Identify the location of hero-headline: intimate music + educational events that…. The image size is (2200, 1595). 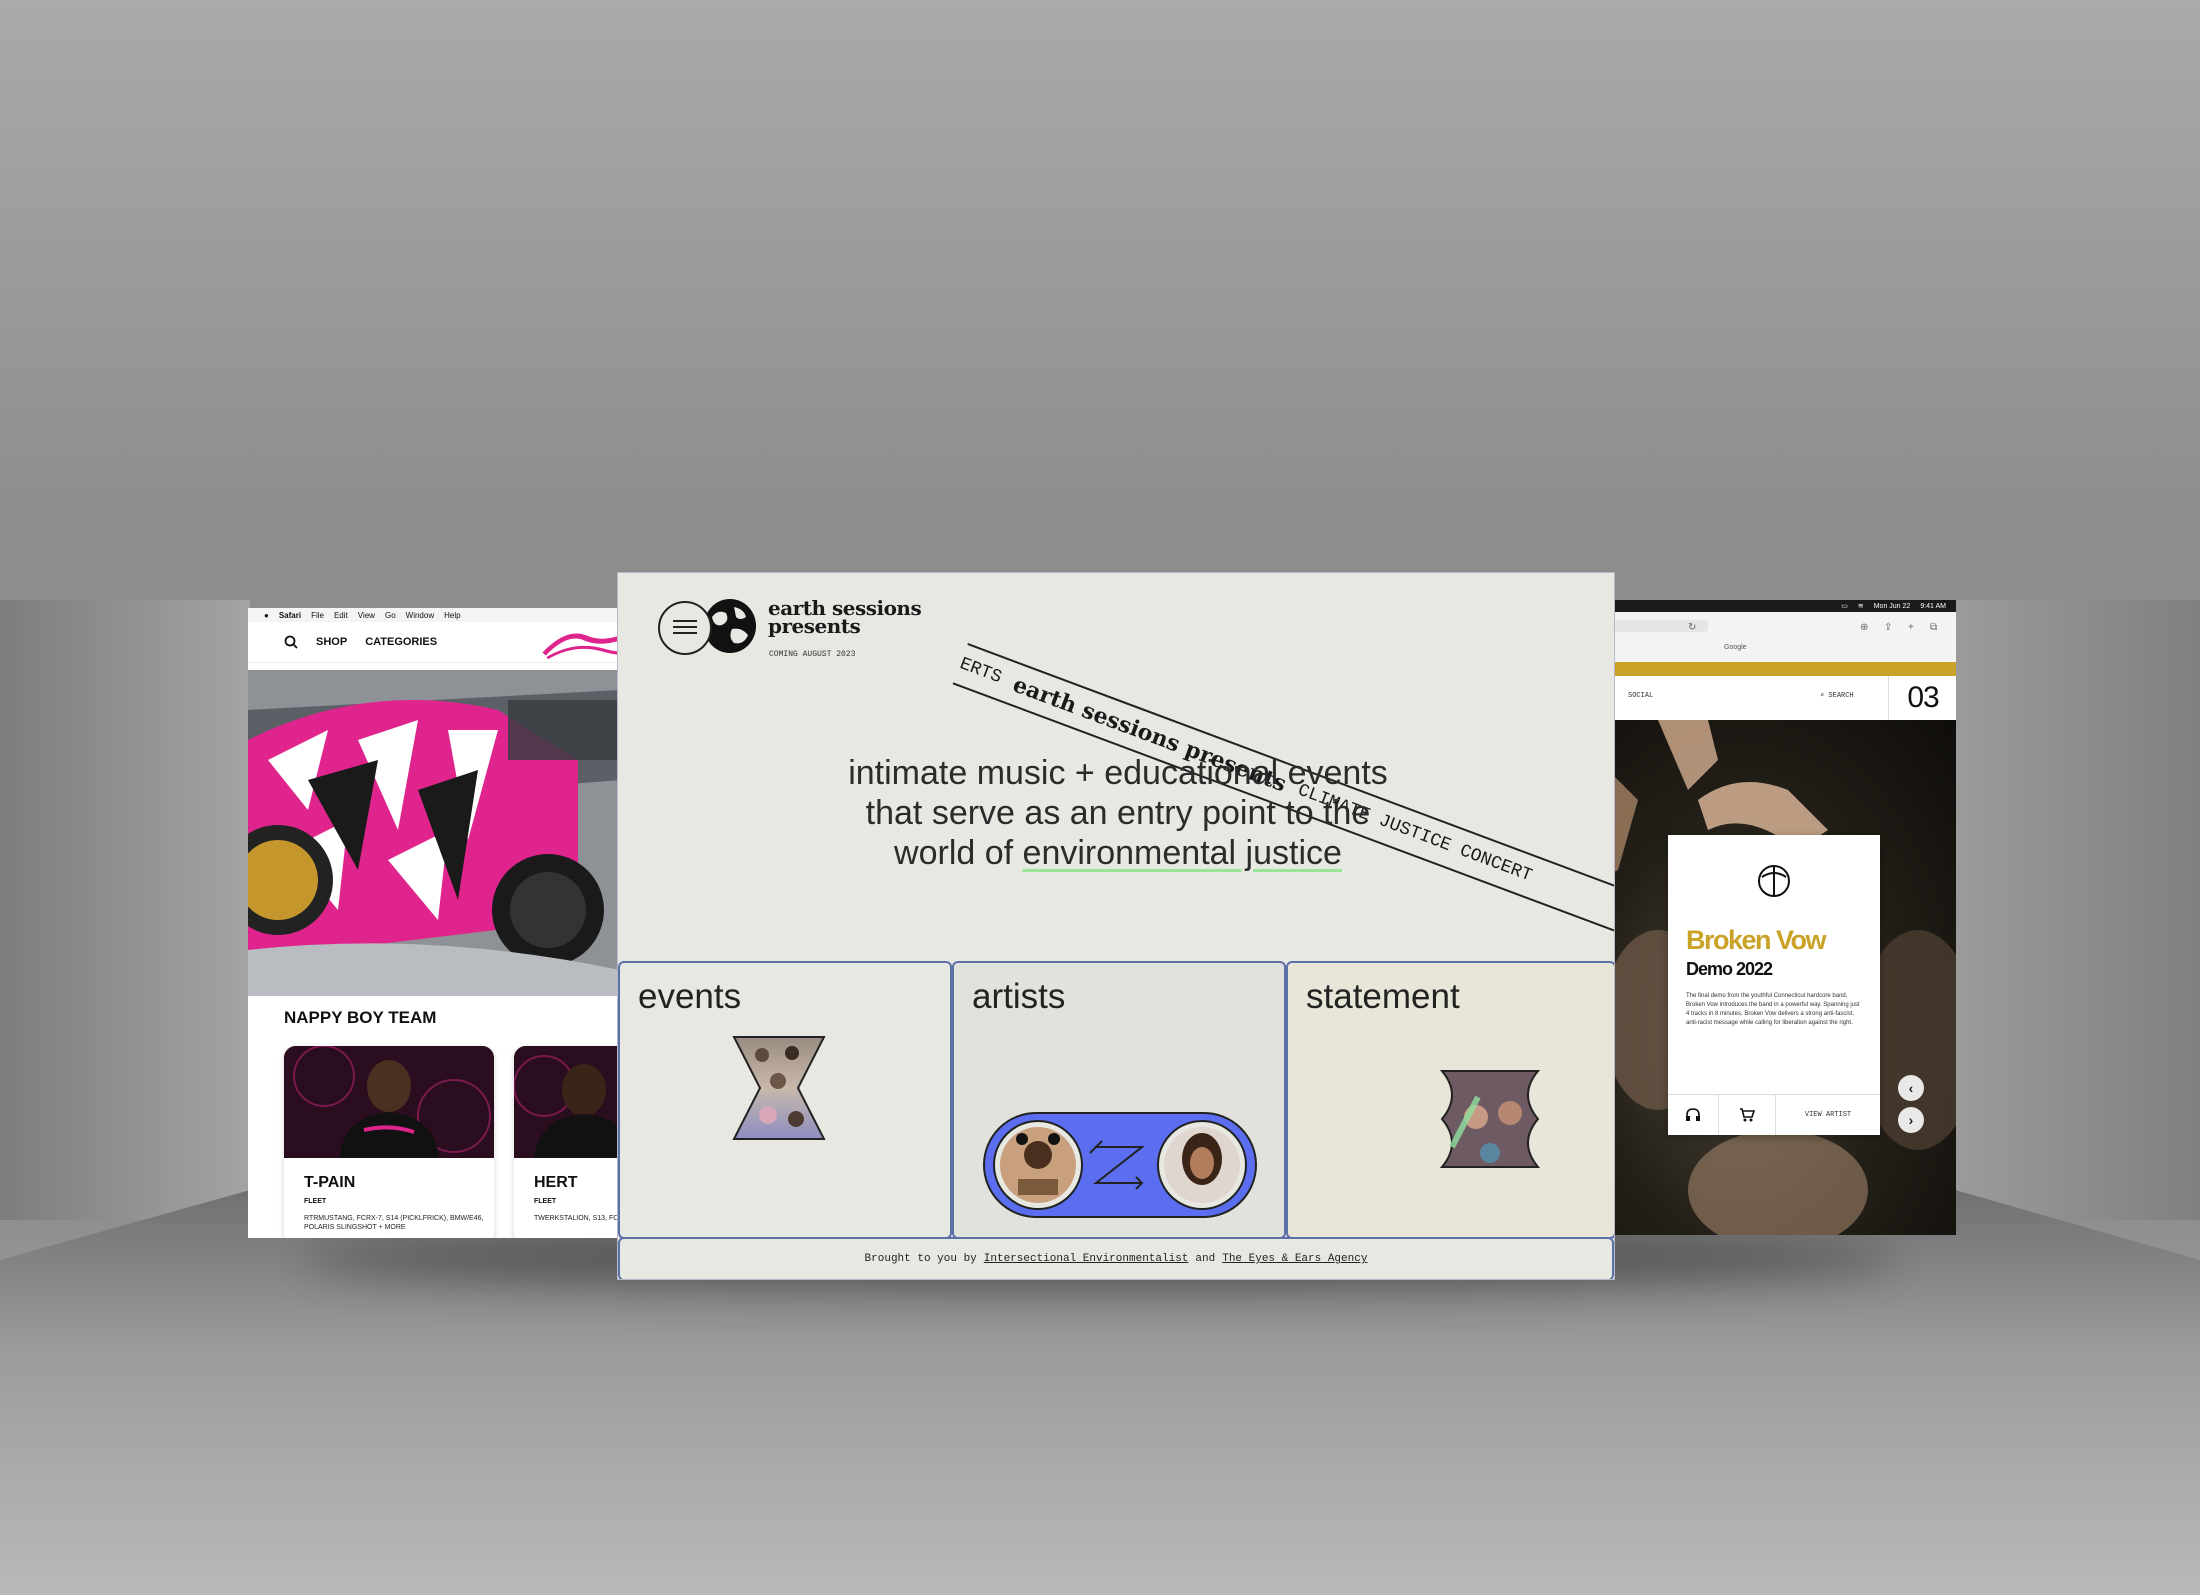
(1118, 813).